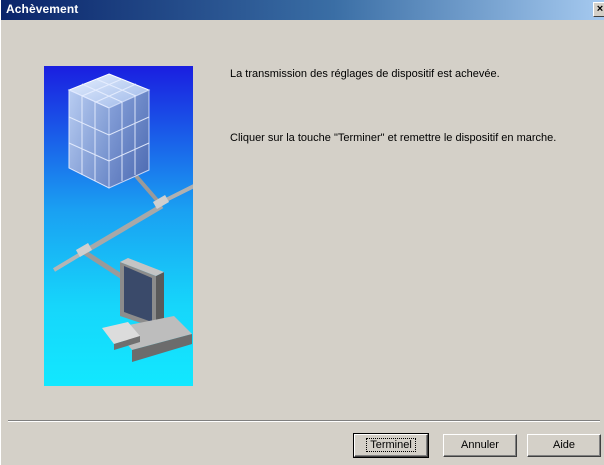 This screenshot has width=604, height=465. I want to click on cancel-button: Annuler, so click(480, 445).